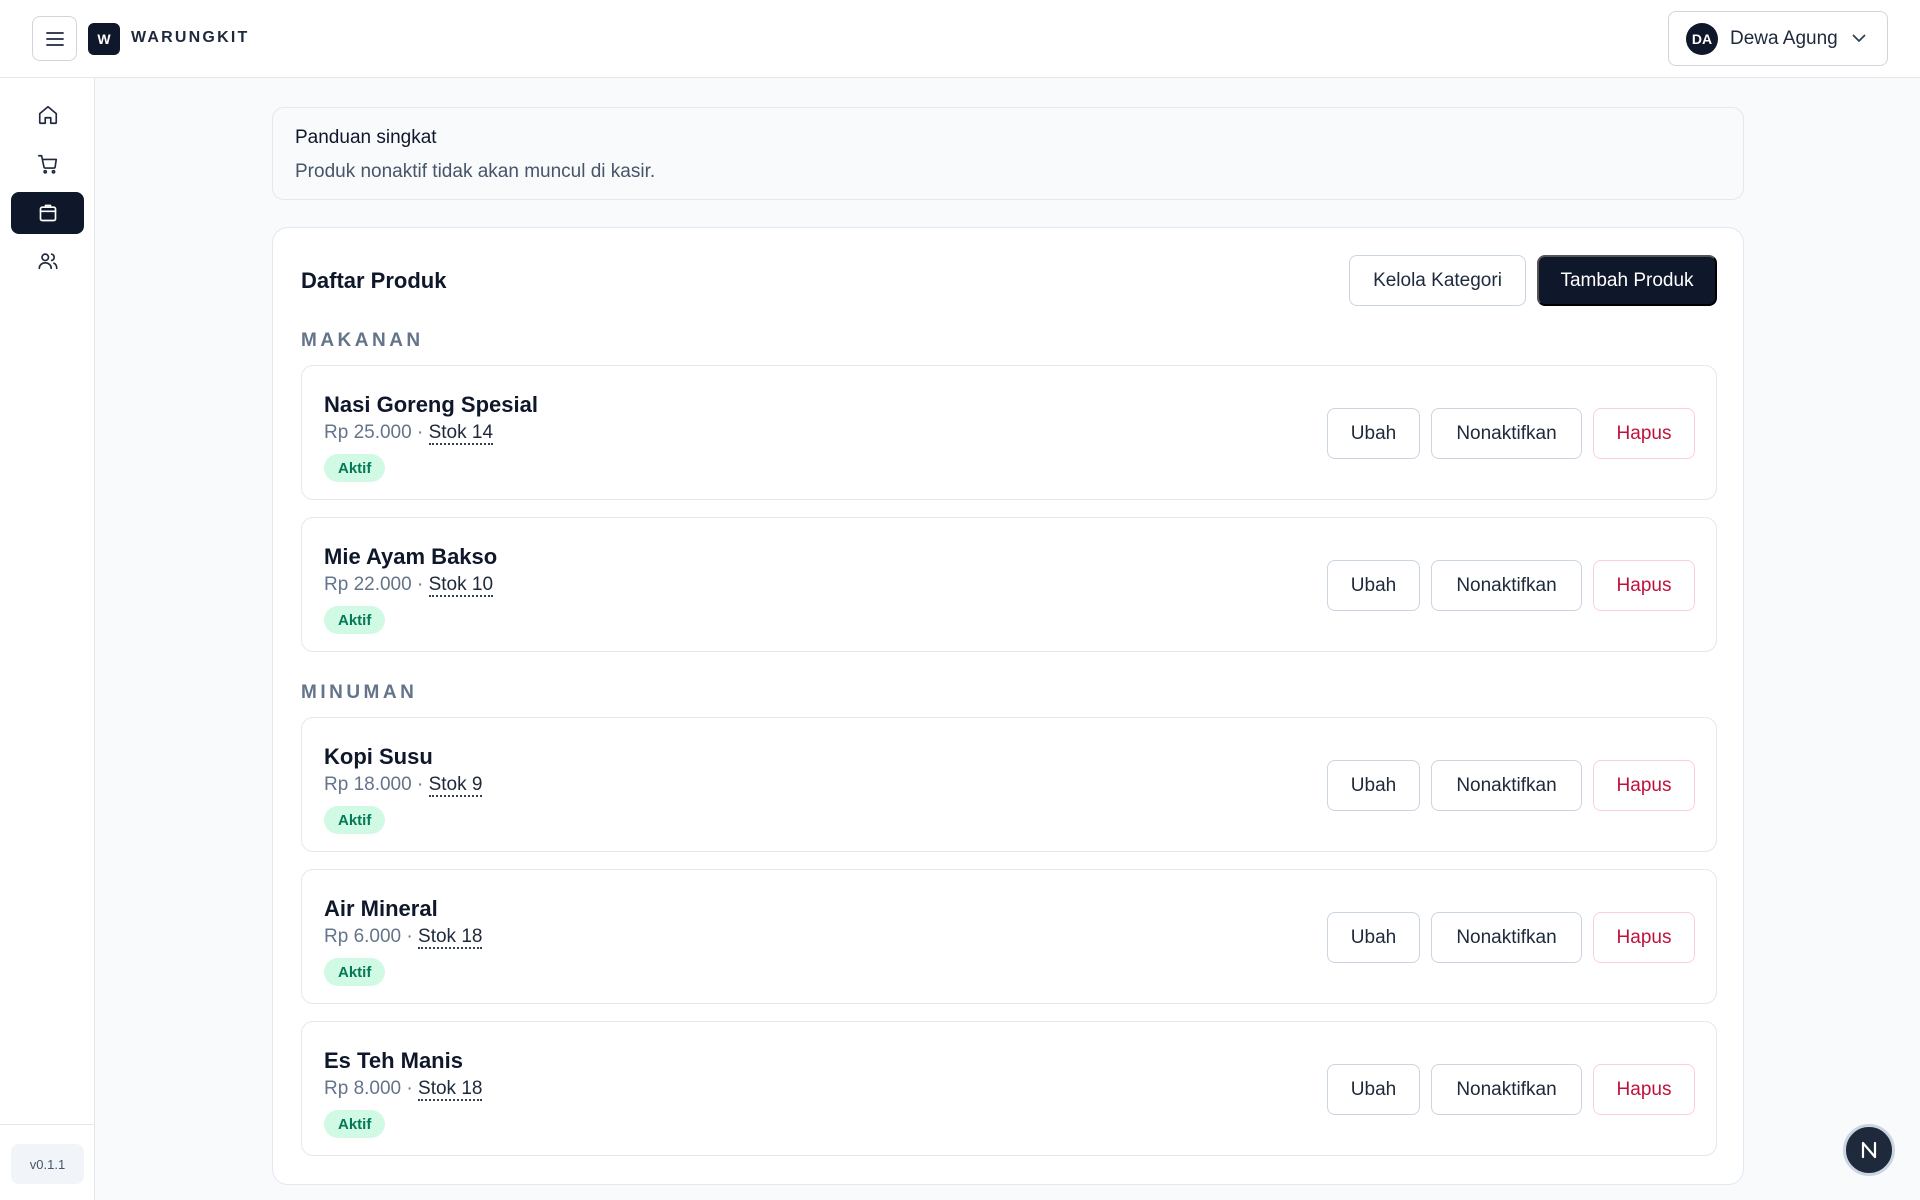  Describe the element at coordinates (47, 639) in the screenshot. I see `sidebar: v0.1.1` at that location.